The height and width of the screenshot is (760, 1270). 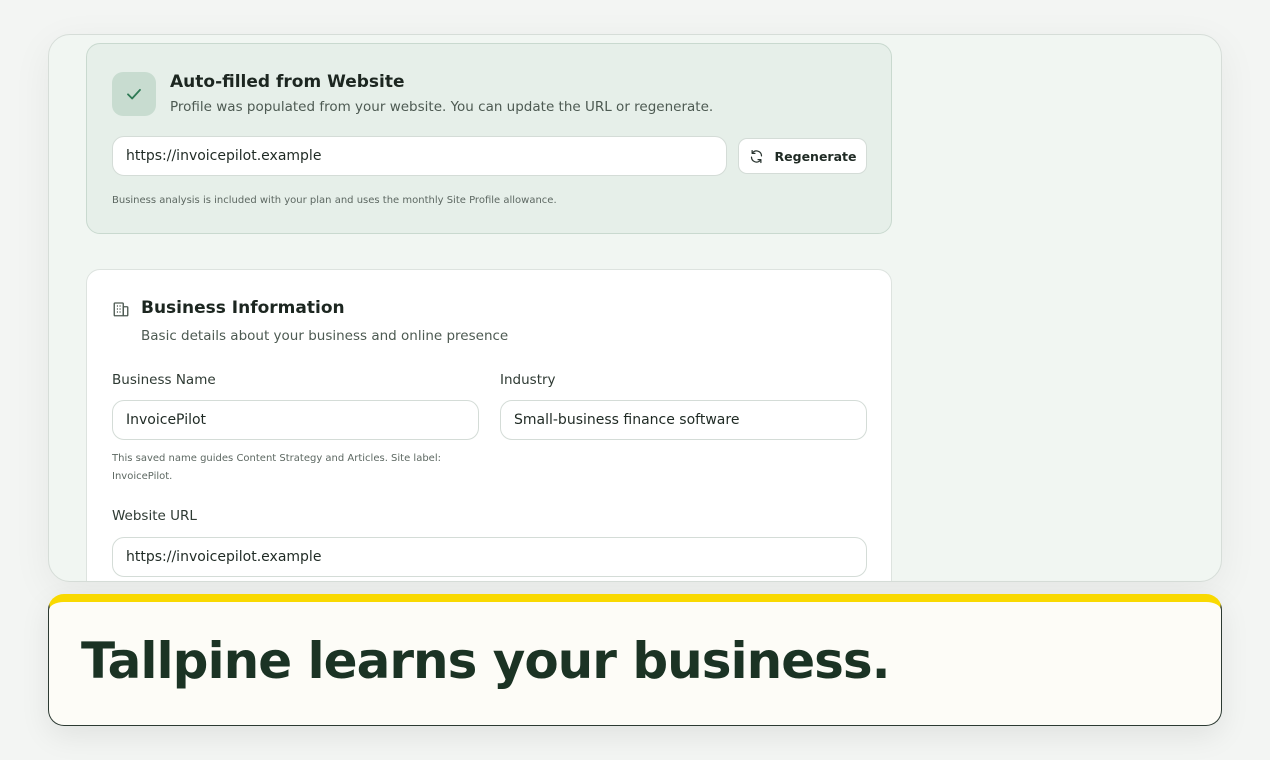 I want to click on caption-text: Tallpine learns your business., so click(x=486, y=661).